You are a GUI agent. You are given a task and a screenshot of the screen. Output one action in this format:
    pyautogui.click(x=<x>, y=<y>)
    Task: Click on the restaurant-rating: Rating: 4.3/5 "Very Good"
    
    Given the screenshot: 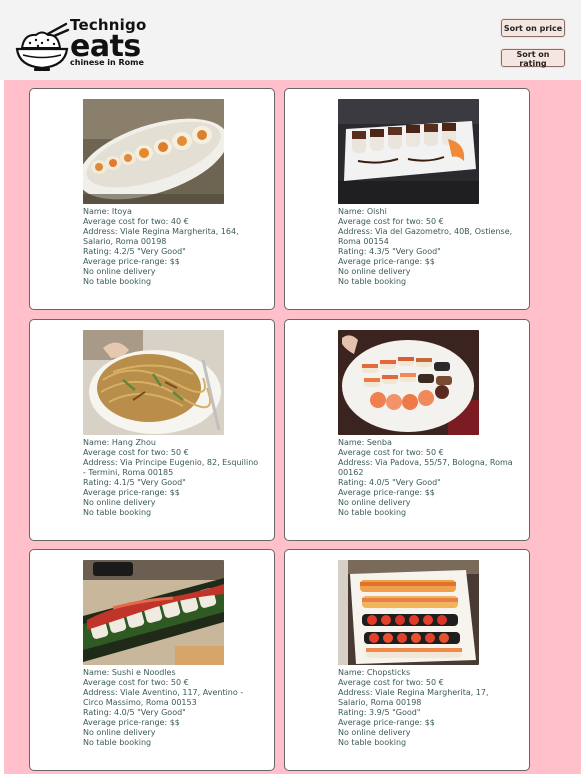 What is the action you would take?
    pyautogui.click(x=428, y=252)
    